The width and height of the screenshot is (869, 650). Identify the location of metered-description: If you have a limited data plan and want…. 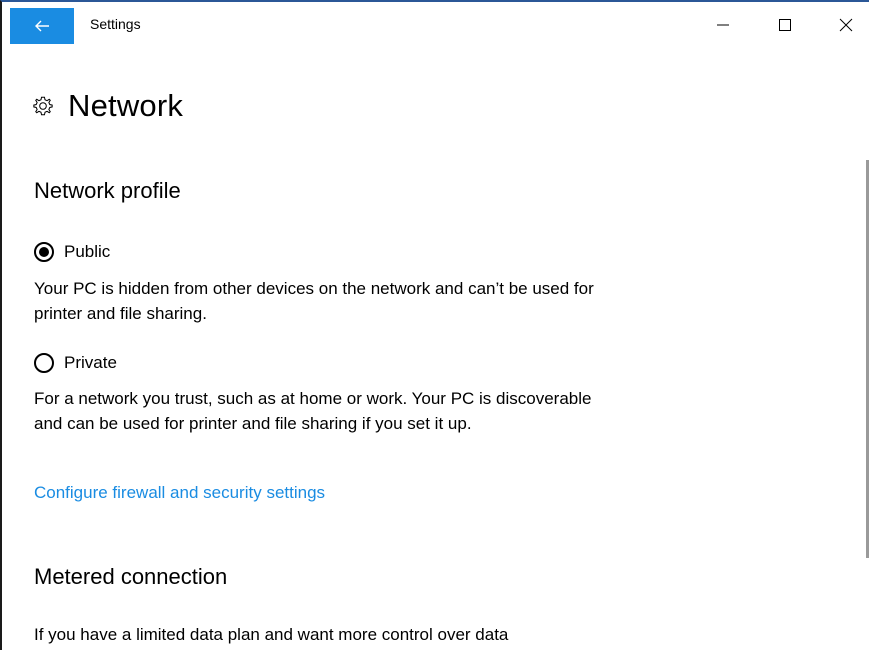
(271, 634).